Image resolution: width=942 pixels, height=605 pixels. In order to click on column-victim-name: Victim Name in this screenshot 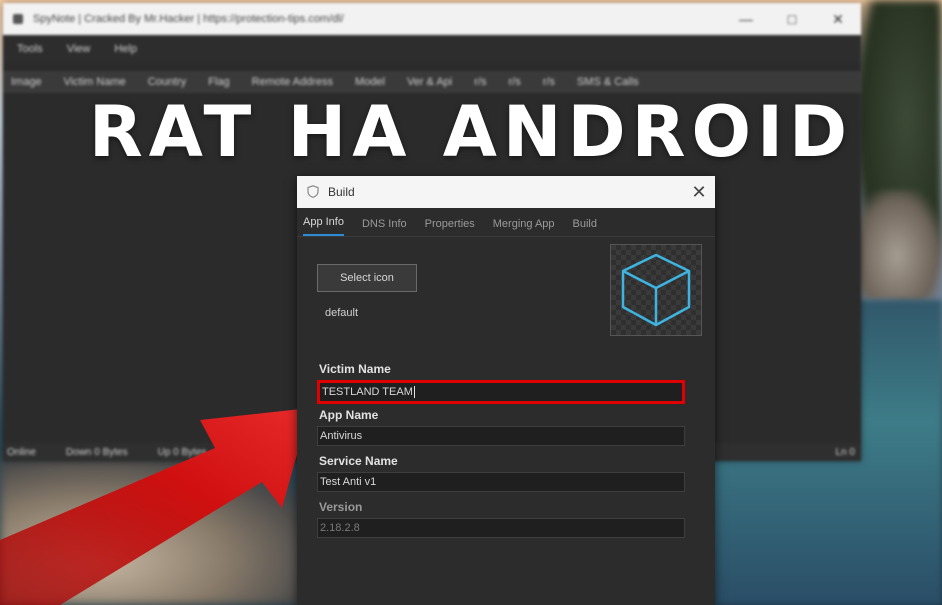, I will do `click(95, 82)`.